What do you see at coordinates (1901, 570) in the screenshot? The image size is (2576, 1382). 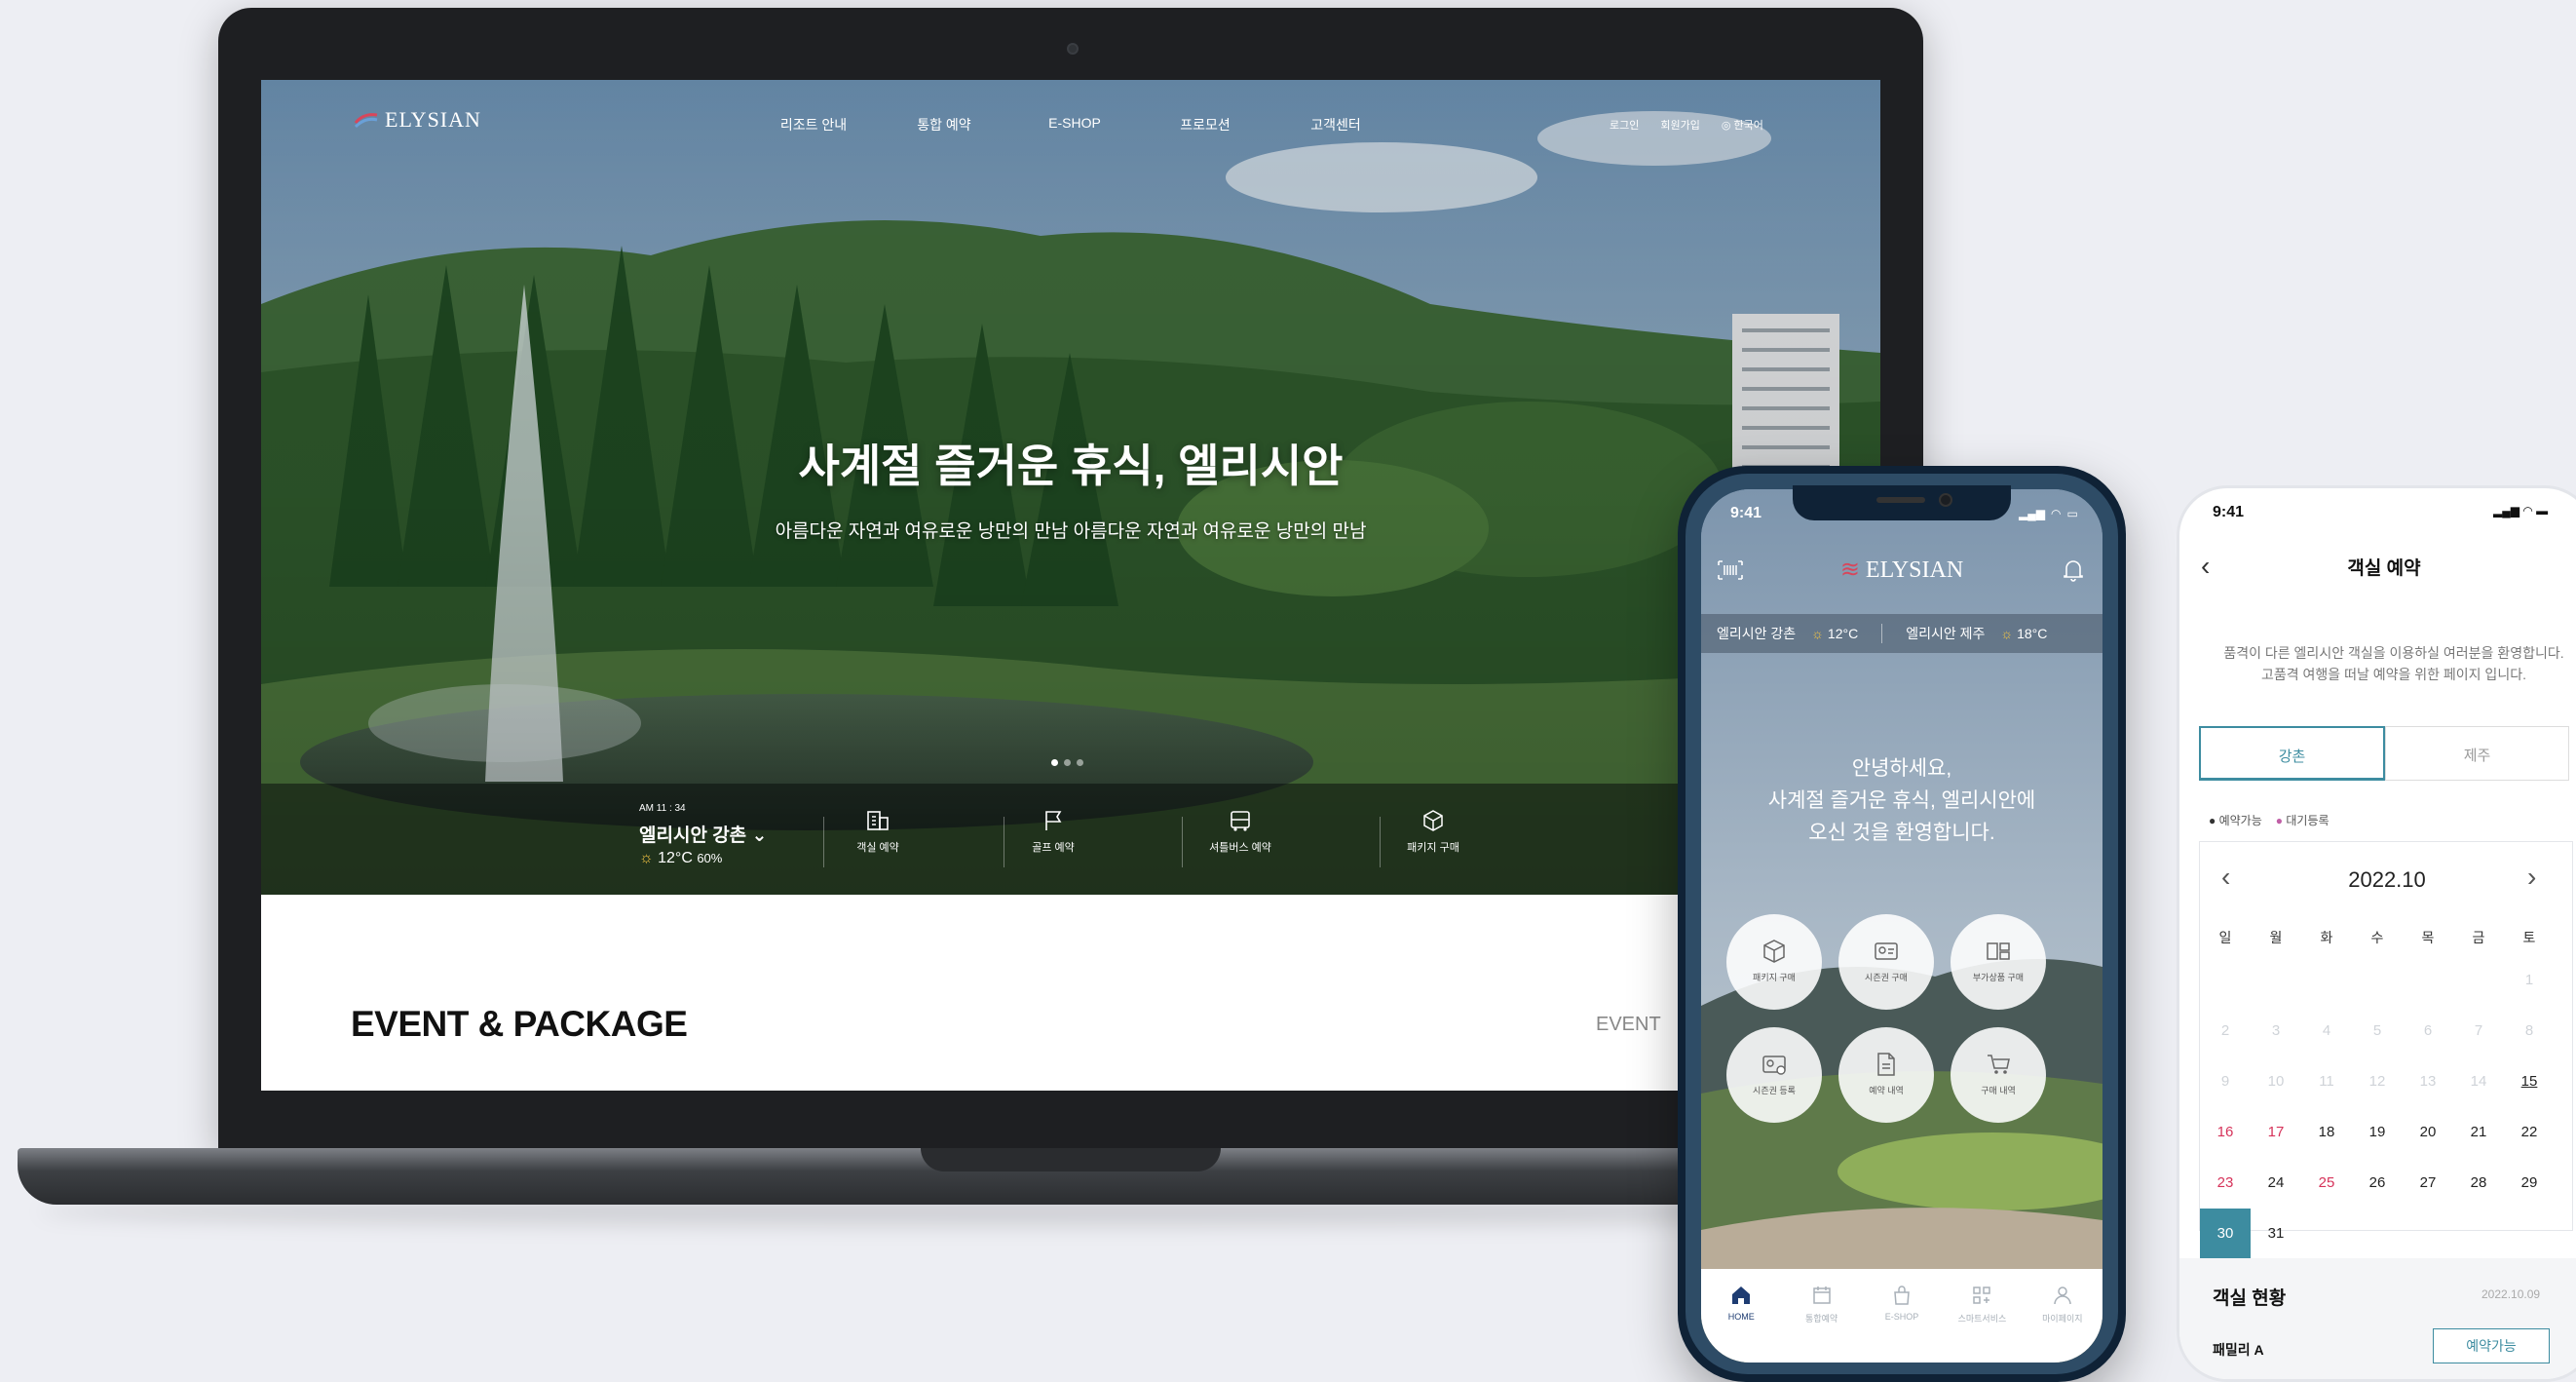 I see `brand-logo: ≋ ELYSIAN` at bounding box center [1901, 570].